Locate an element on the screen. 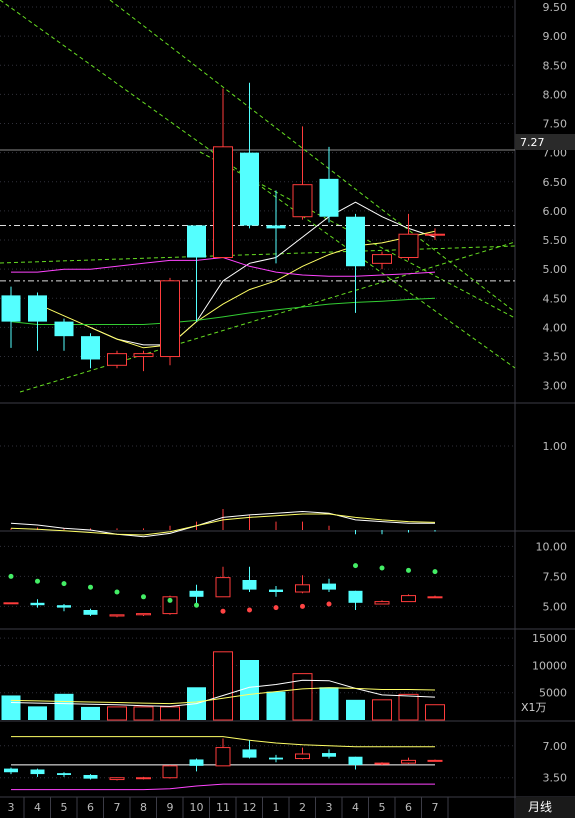 This screenshot has width=575, height=818. y-tick-label: 5000 is located at coordinates (553, 693).